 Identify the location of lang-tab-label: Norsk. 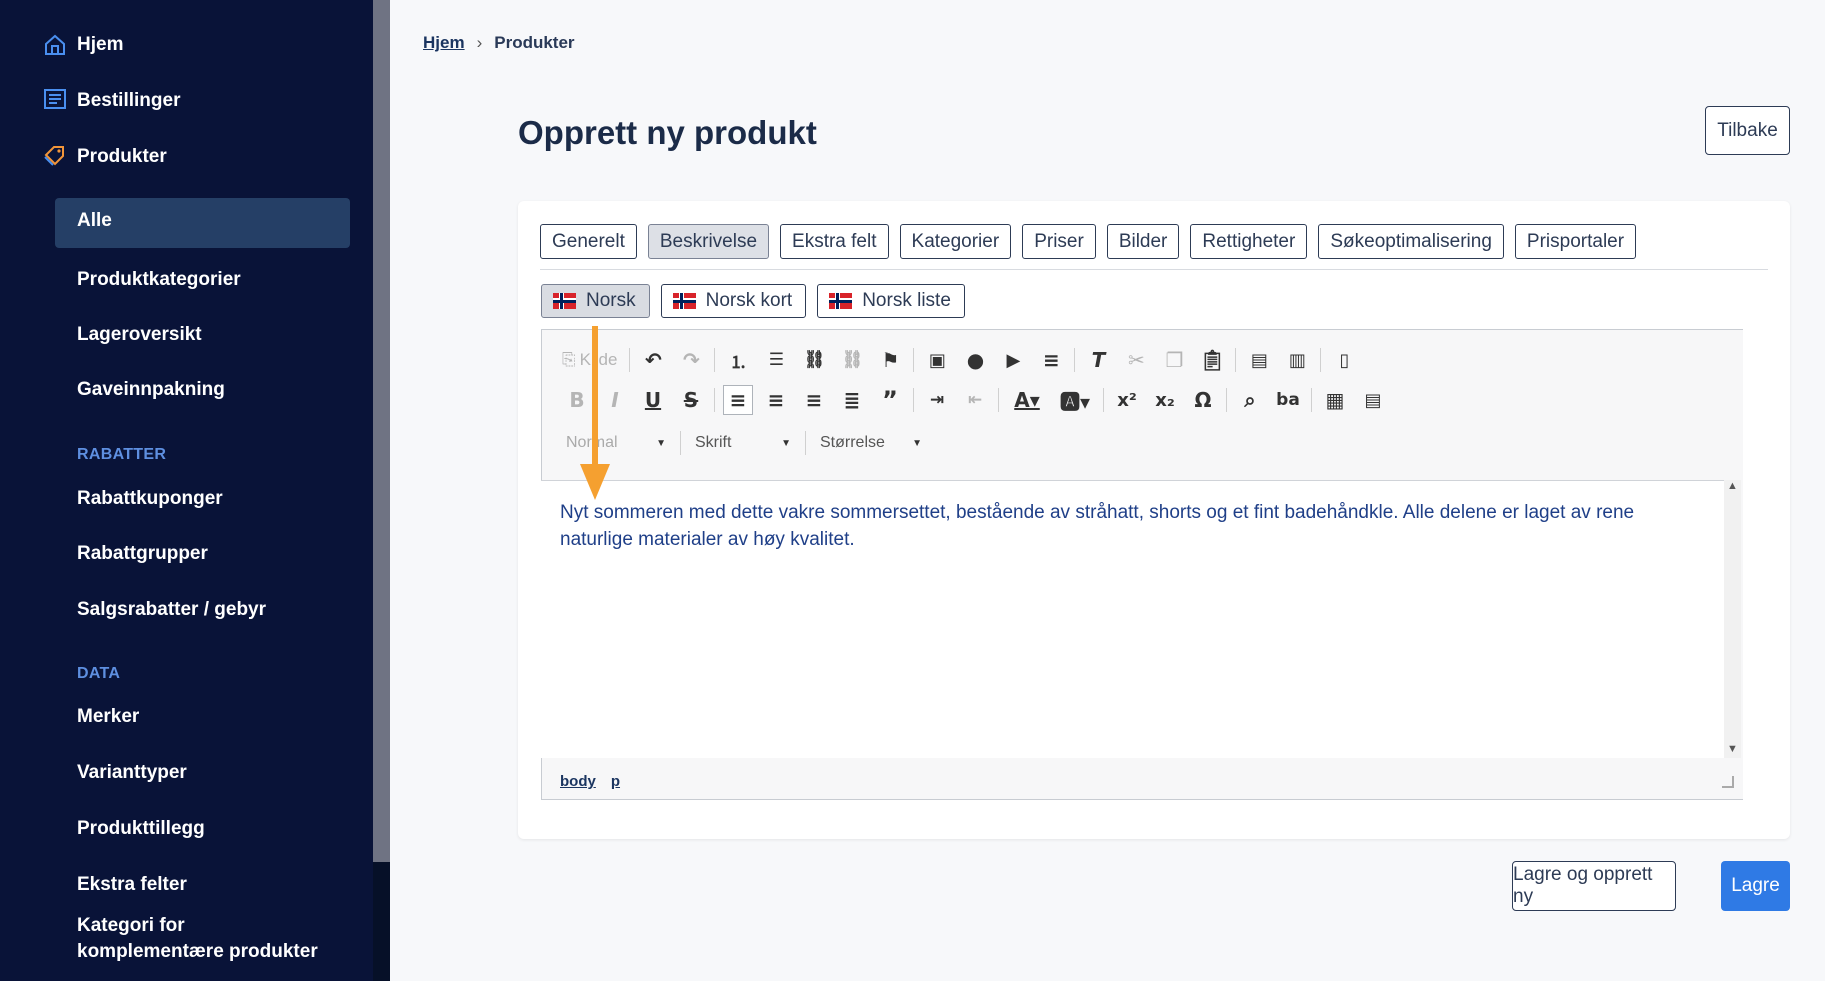
(611, 300).